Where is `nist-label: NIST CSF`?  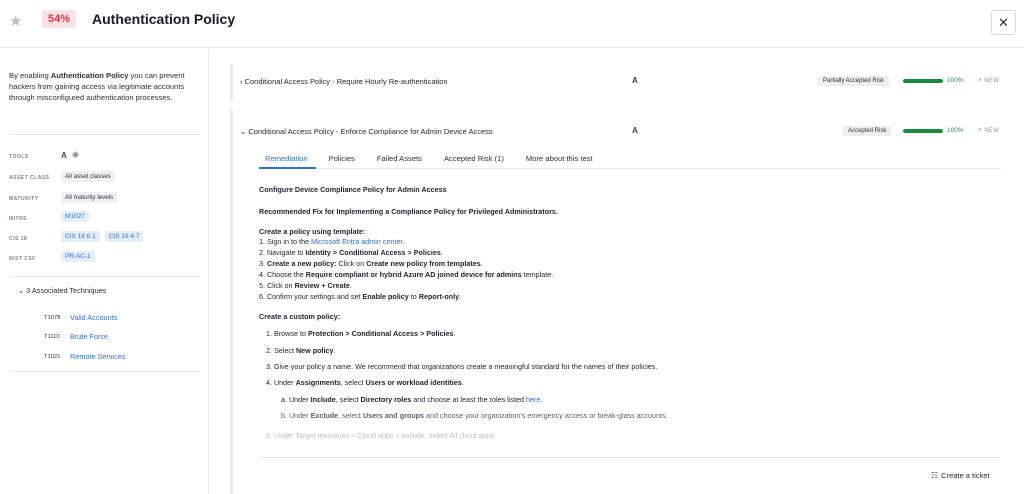
nist-label: NIST CSF is located at coordinates (22, 259).